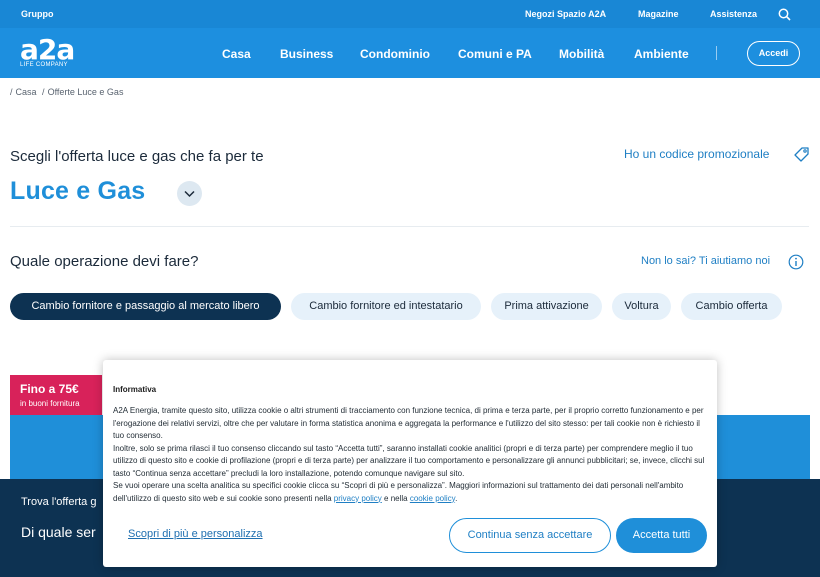  What do you see at coordinates (716, 53) in the screenshot?
I see `nav-divider` at bounding box center [716, 53].